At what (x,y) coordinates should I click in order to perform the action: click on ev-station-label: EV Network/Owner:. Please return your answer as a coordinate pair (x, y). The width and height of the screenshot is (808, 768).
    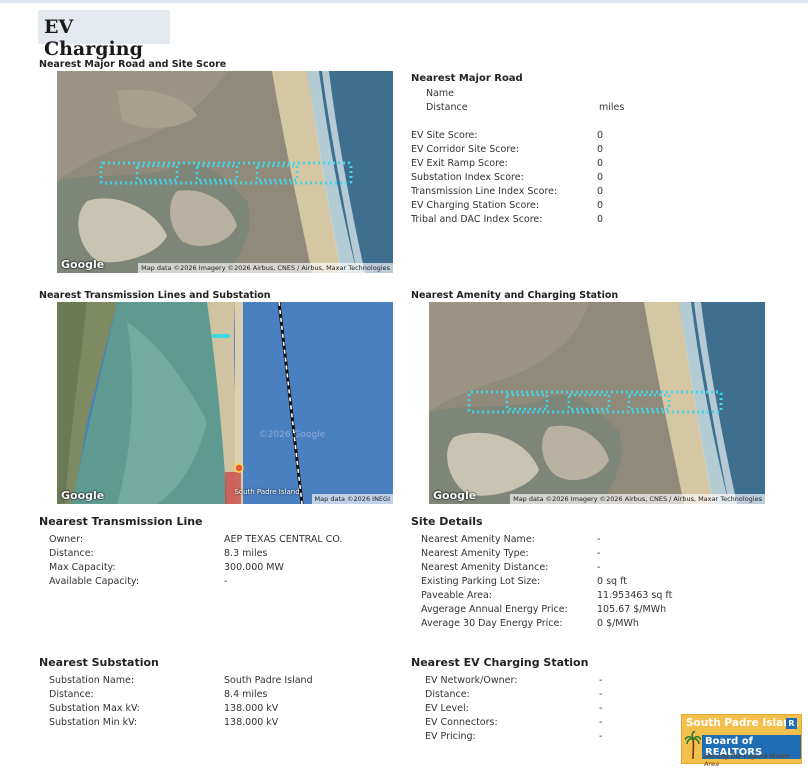
    Looking at the image, I should click on (471, 680).